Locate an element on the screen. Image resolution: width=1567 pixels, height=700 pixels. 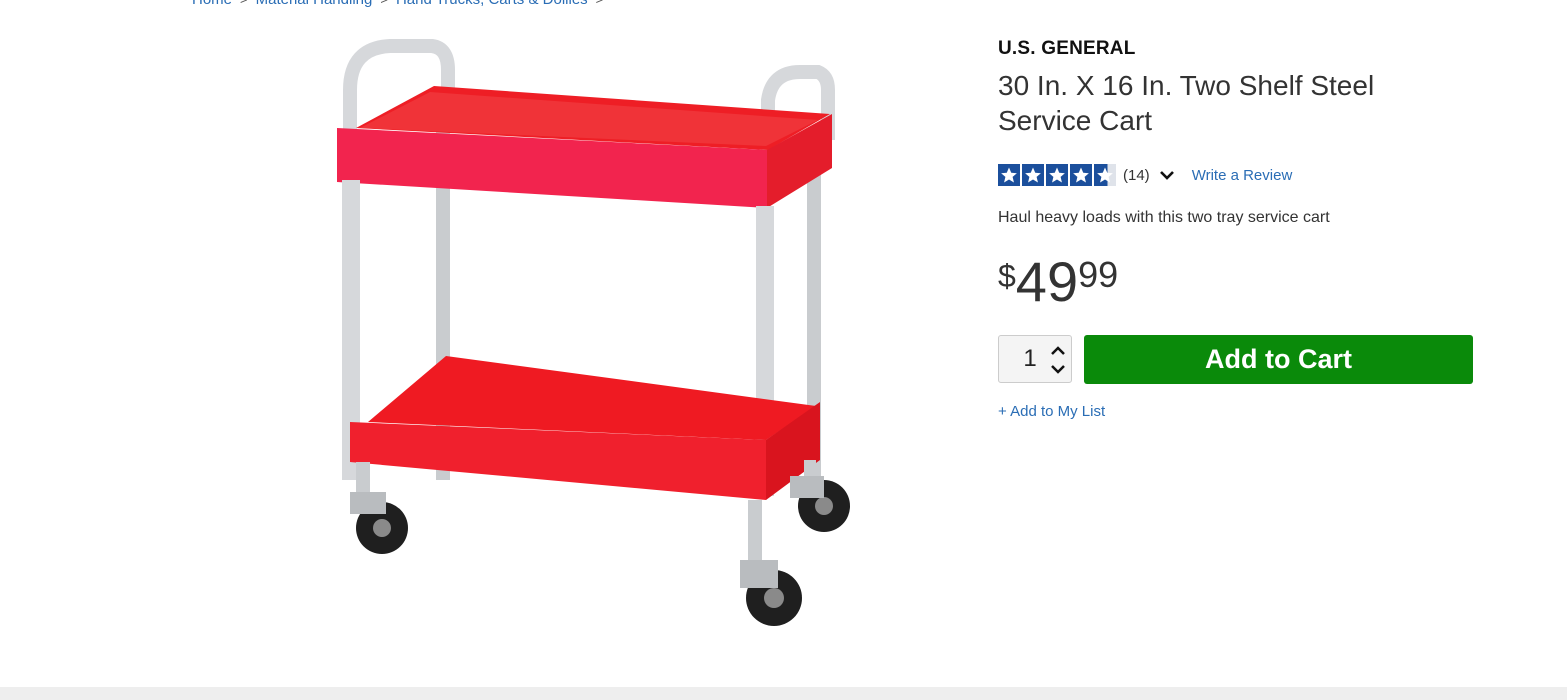
add-to-cart-button: Add to Cart is located at coordinates (1278, 359).